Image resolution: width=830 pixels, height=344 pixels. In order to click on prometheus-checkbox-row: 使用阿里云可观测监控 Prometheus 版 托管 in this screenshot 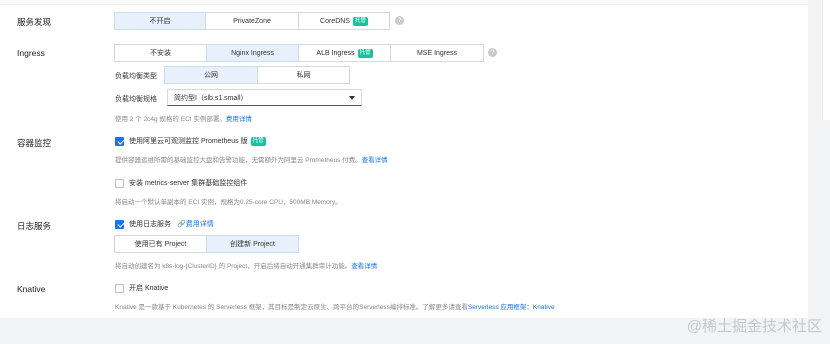, I will do `click(190, 141)`.